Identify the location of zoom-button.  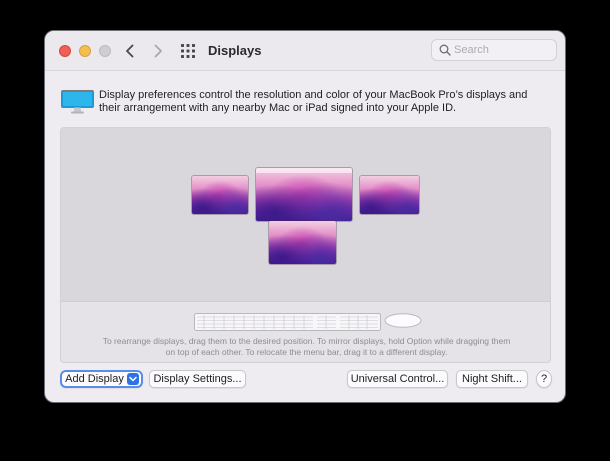
(105, 51).